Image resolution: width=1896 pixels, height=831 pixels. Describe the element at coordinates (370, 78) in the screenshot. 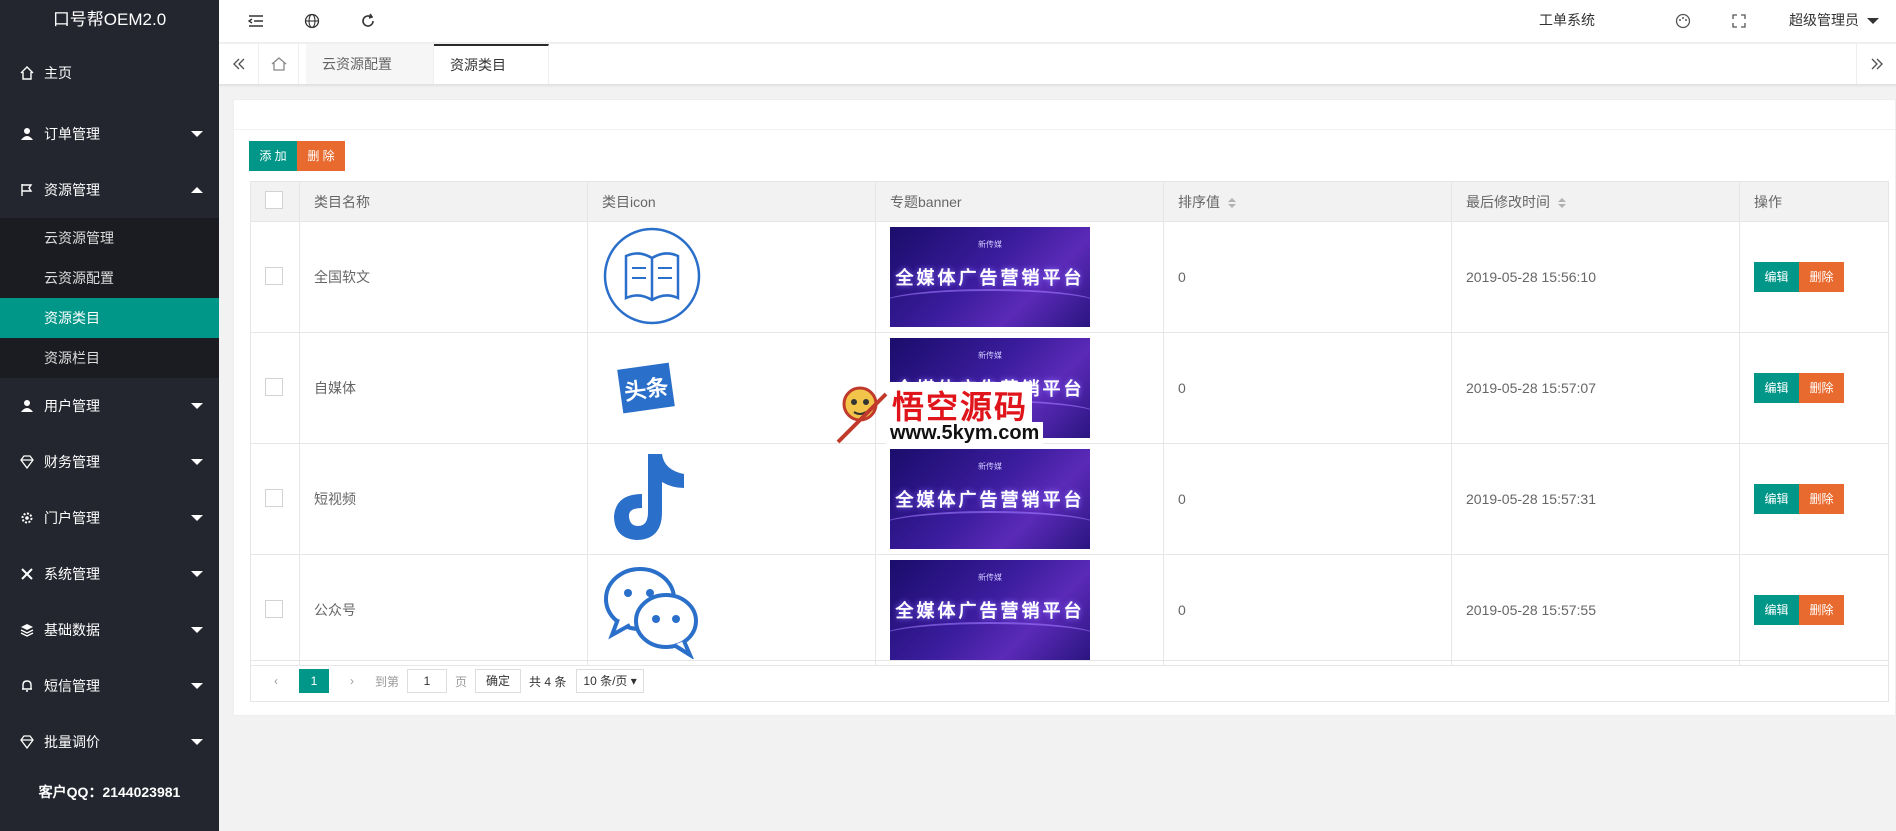

I see `tab-cloud-config: 云资源配置✕` at that location.